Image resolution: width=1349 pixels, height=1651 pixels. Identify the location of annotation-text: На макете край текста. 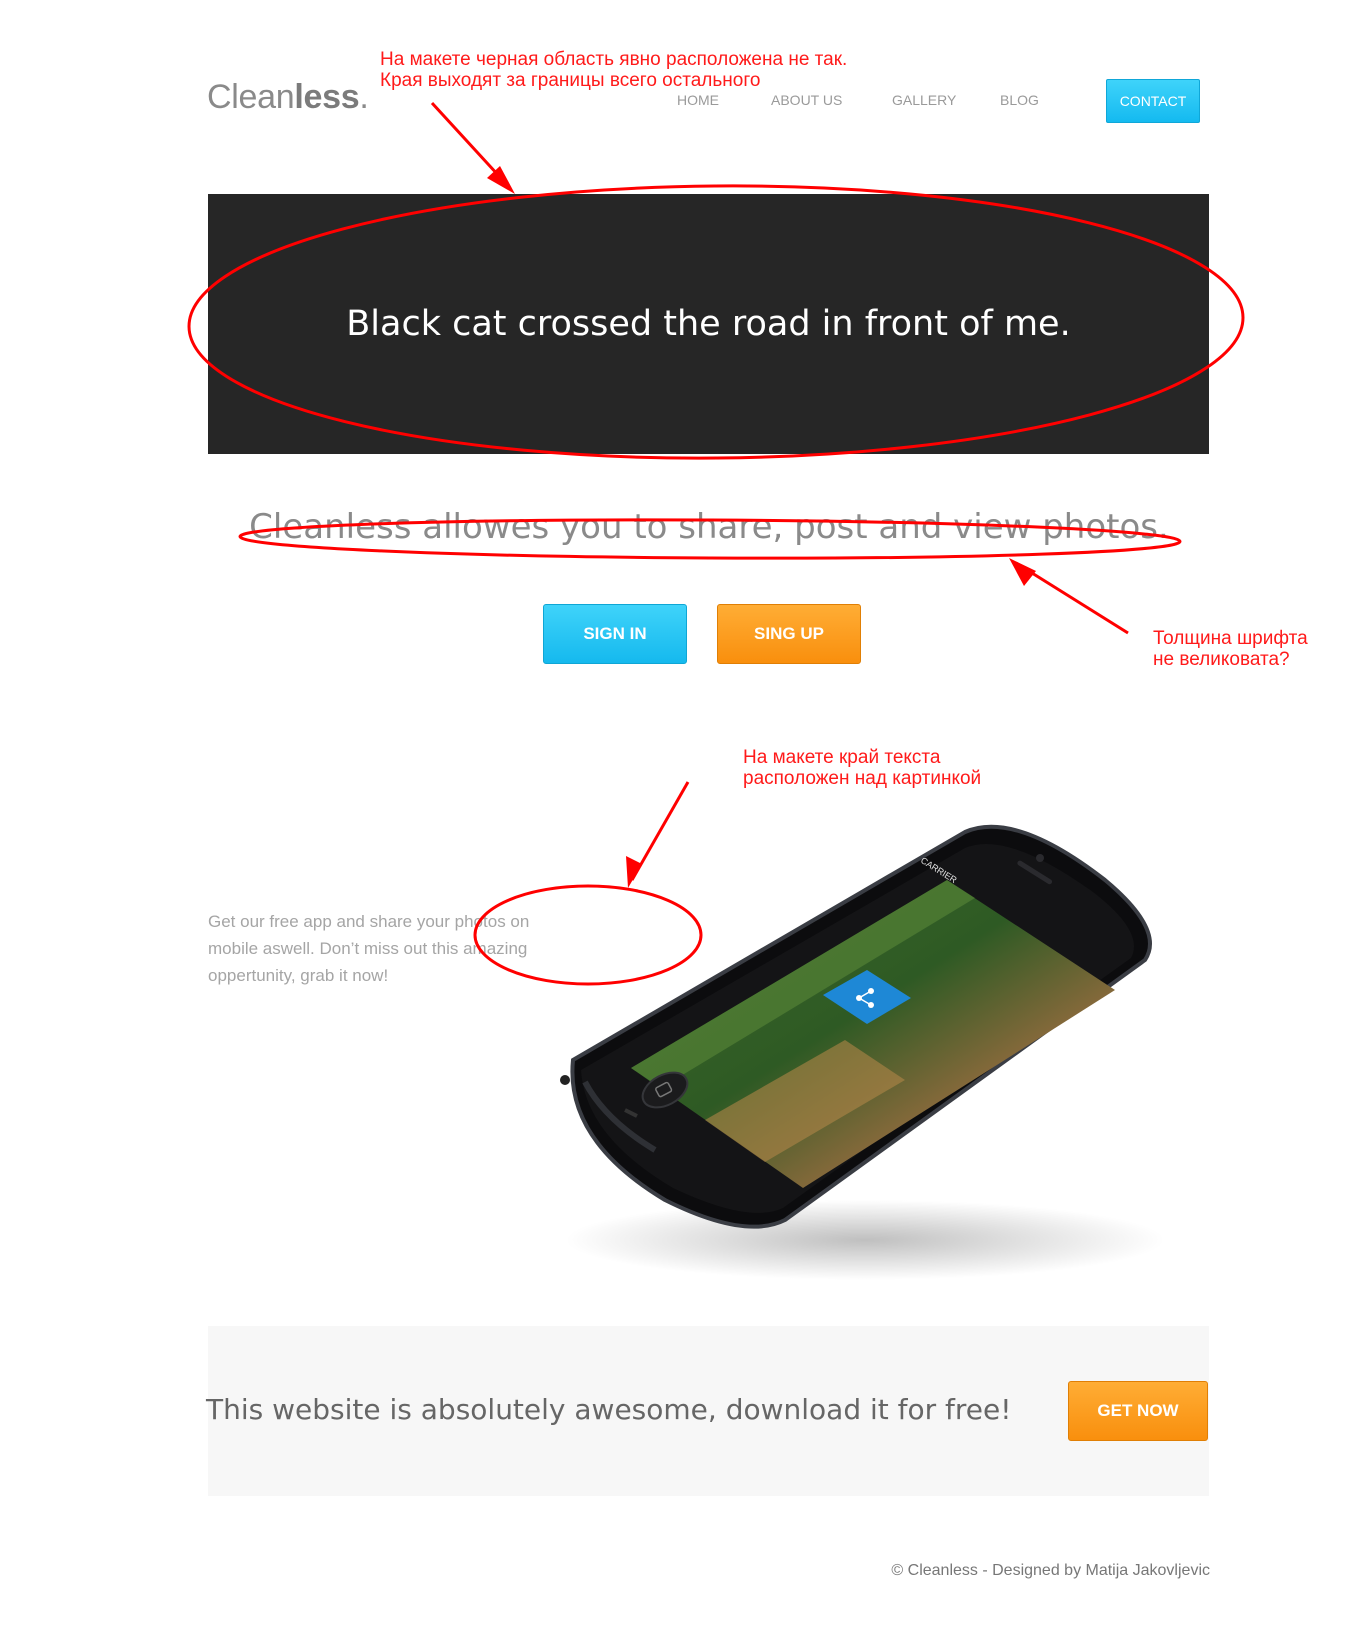
(842, 757).